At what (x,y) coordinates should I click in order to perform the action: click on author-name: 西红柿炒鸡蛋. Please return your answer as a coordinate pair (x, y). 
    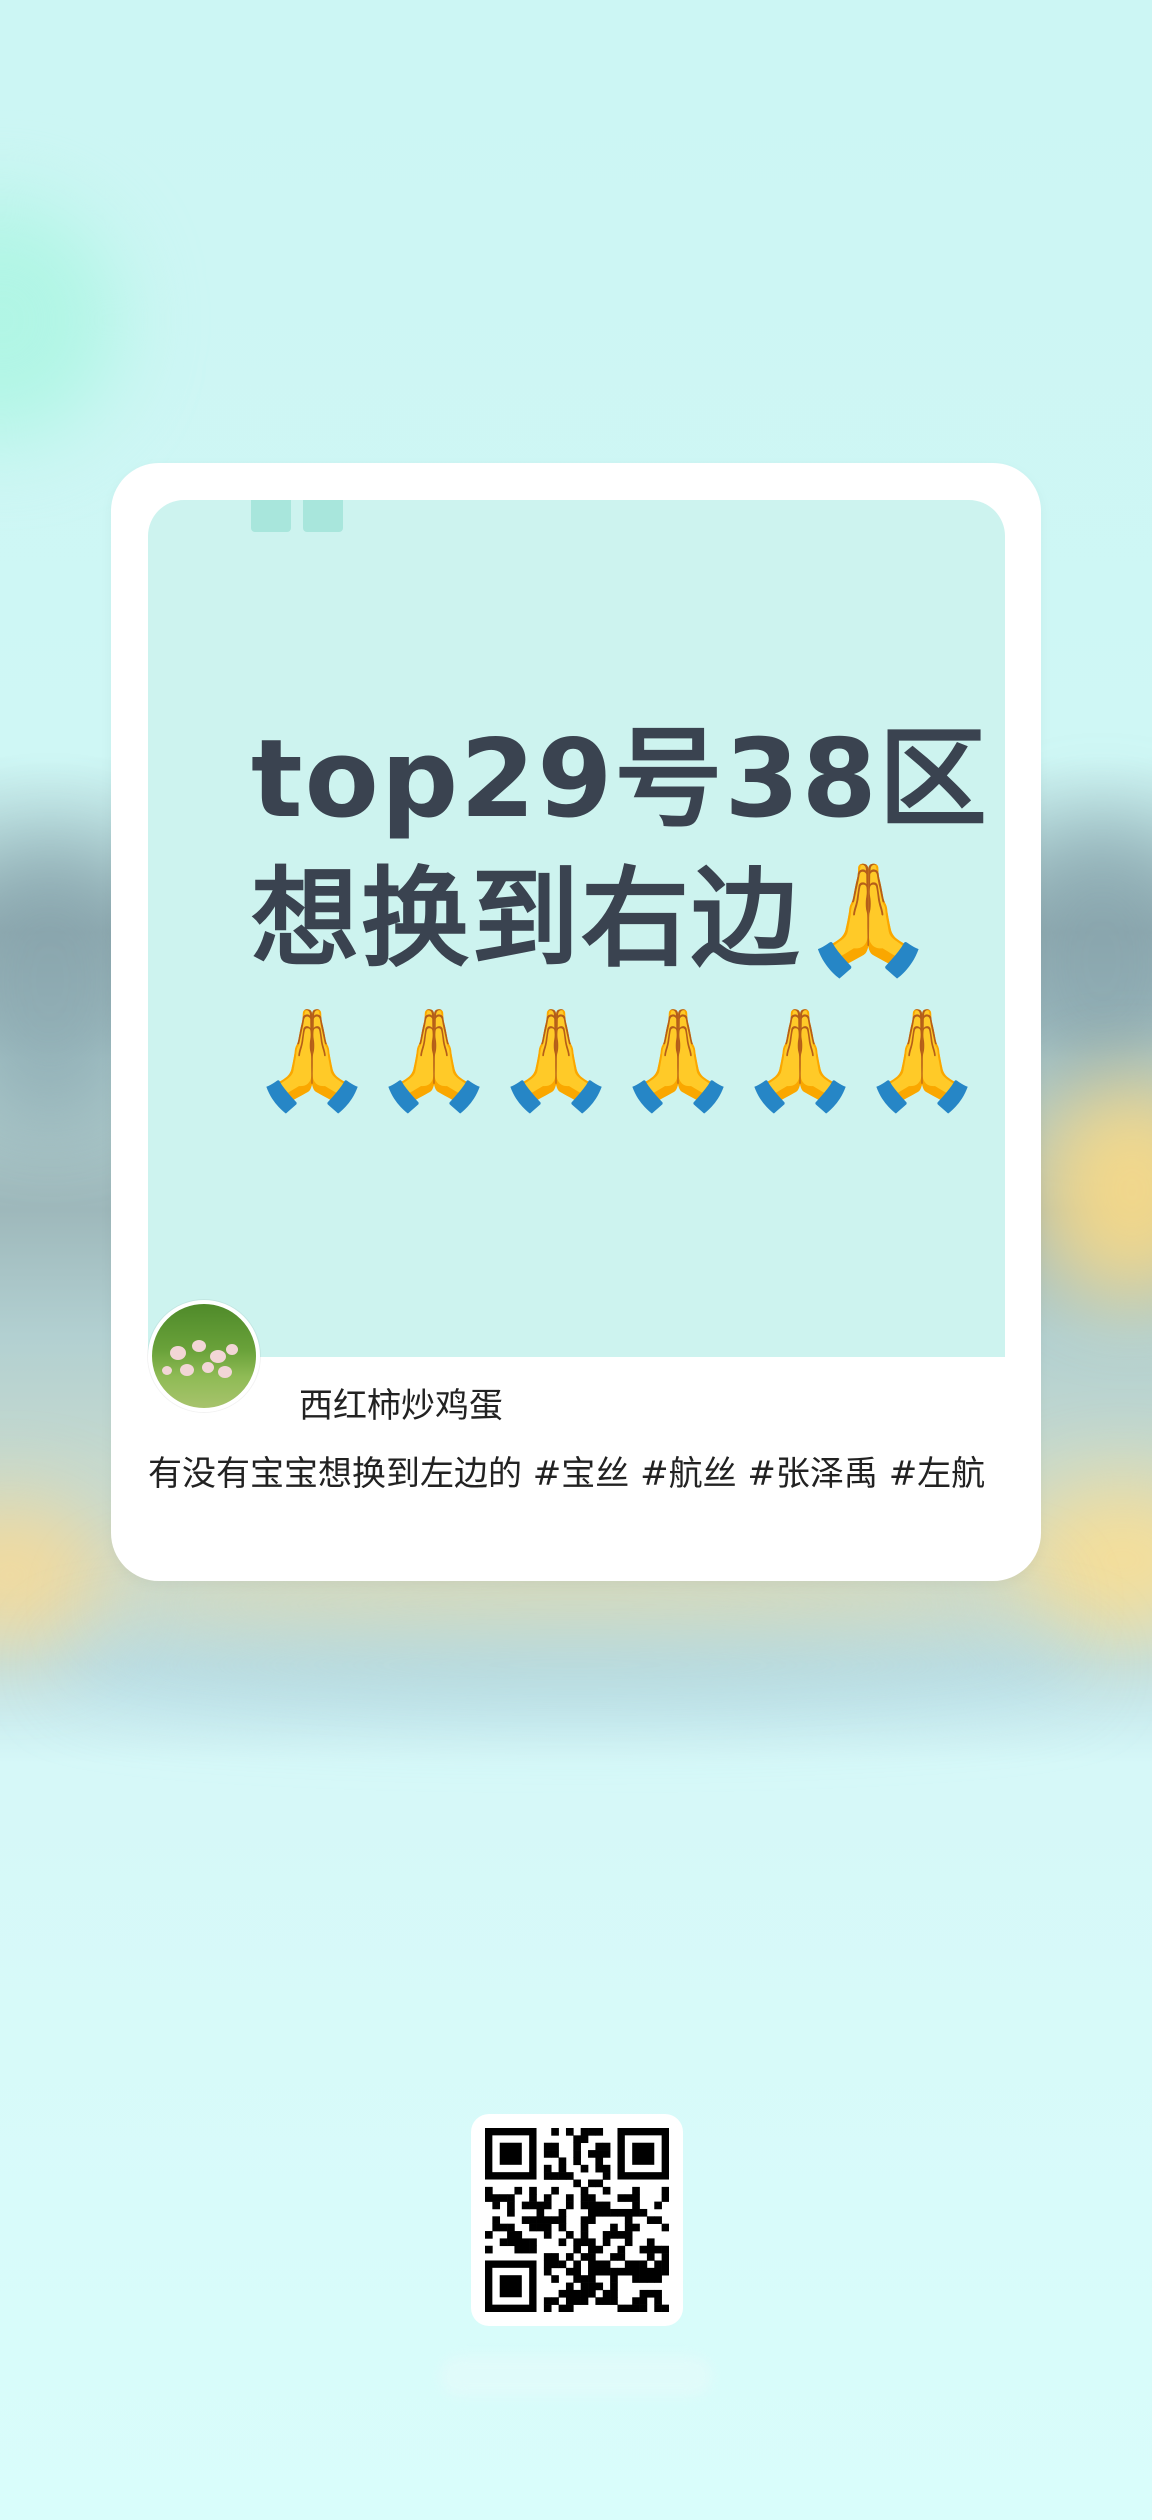
    Looking at the image, I should click on (401, 1402).